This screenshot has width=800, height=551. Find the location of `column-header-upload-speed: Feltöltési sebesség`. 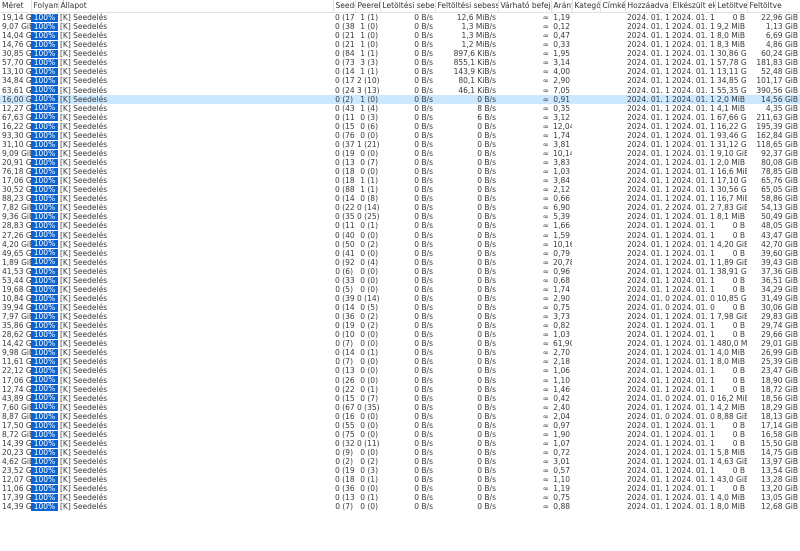

column-header-upload-speed: Feltöltési sebesség is located at coordinates (467, 6).